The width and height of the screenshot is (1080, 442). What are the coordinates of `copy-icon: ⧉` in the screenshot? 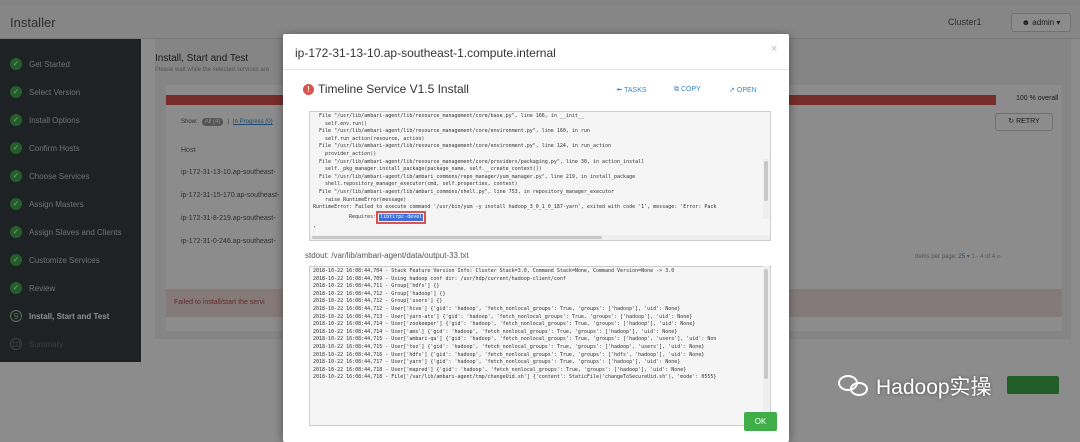 It's located at (676, 89).